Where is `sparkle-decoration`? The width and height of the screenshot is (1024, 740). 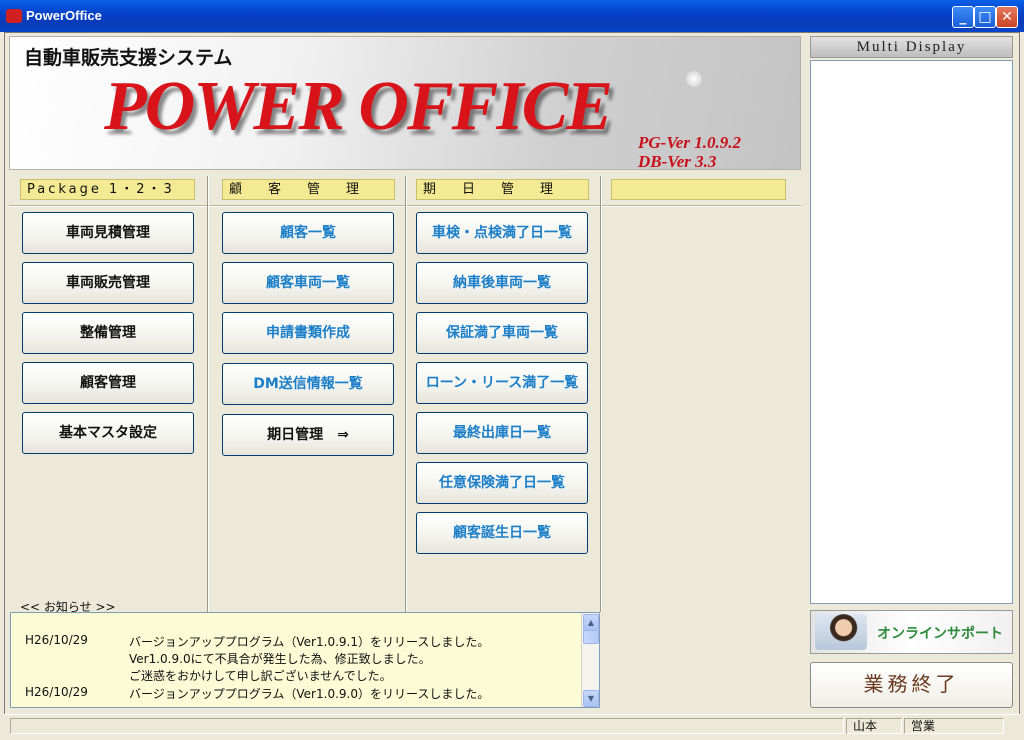
sparkle-decoration is located at coordinates (694, 79).